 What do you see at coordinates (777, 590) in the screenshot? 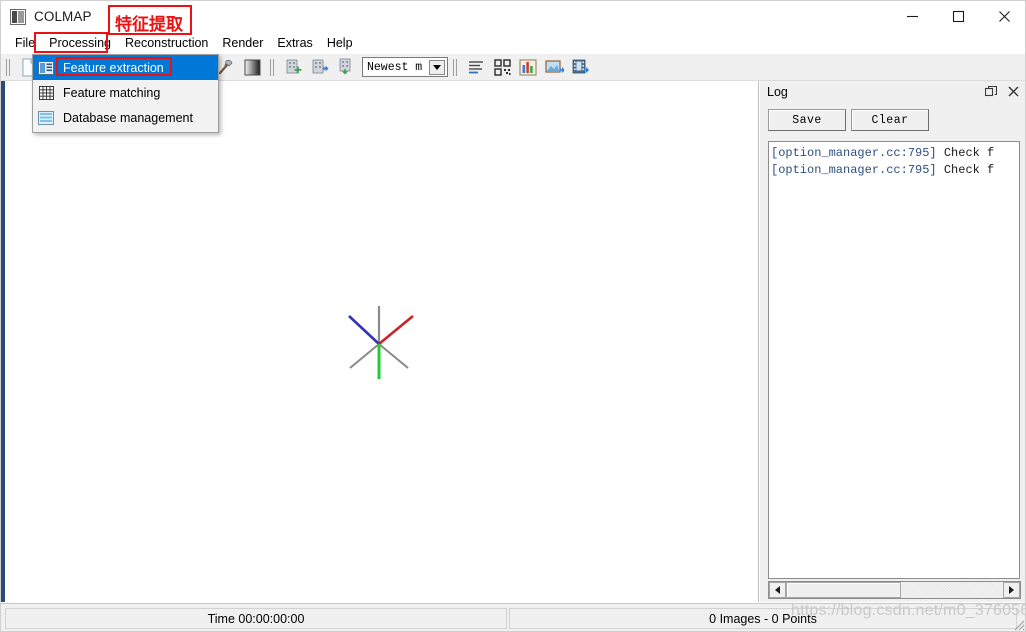
I see `arrow-left-icon` at bounding box center [777, 590].